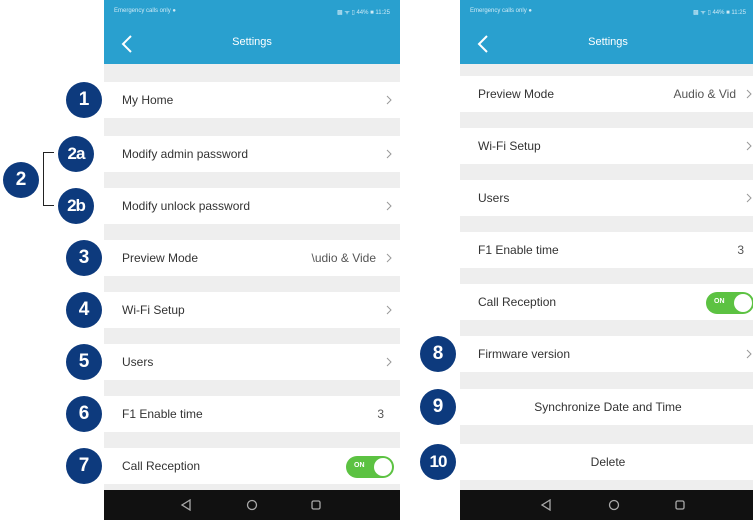  I want to click on callout-badge-10: 10, so click(438, 462).